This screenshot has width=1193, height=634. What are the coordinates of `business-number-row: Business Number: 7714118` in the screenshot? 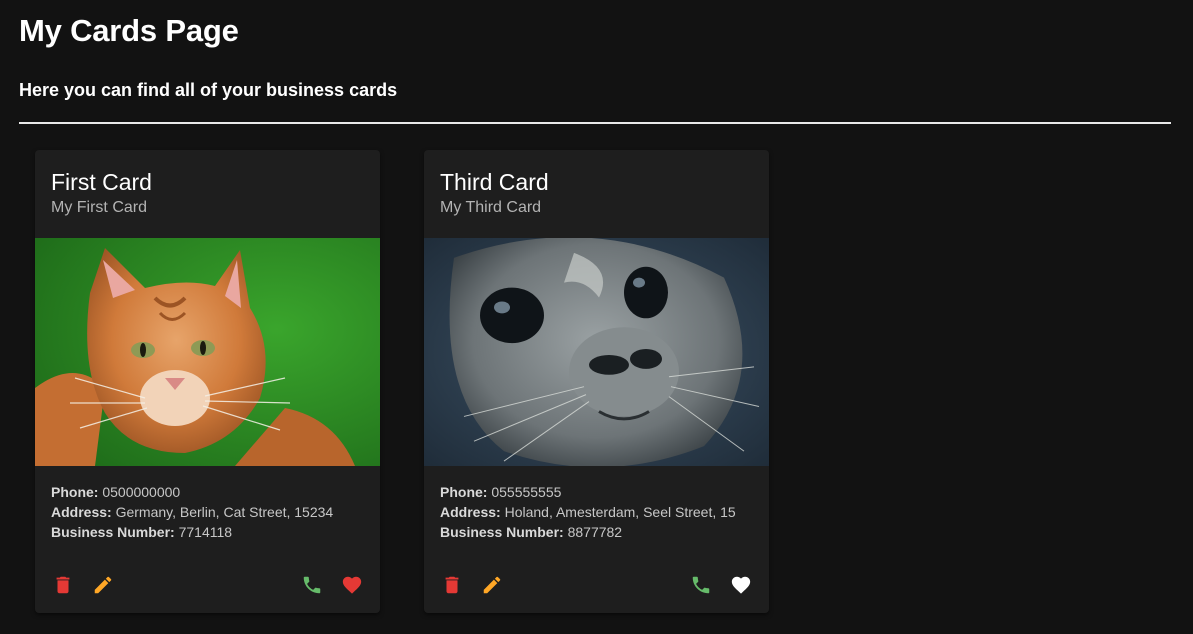 It's located at (207, 532).